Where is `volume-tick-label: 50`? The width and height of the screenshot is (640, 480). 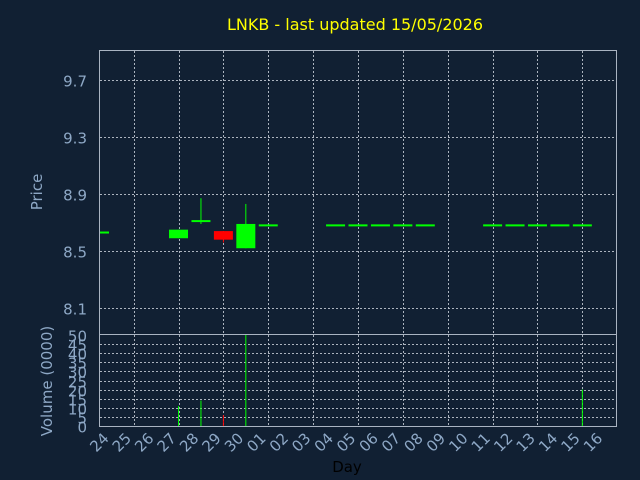
volume-tick-label: 50 is located at coordinates (77, 337).